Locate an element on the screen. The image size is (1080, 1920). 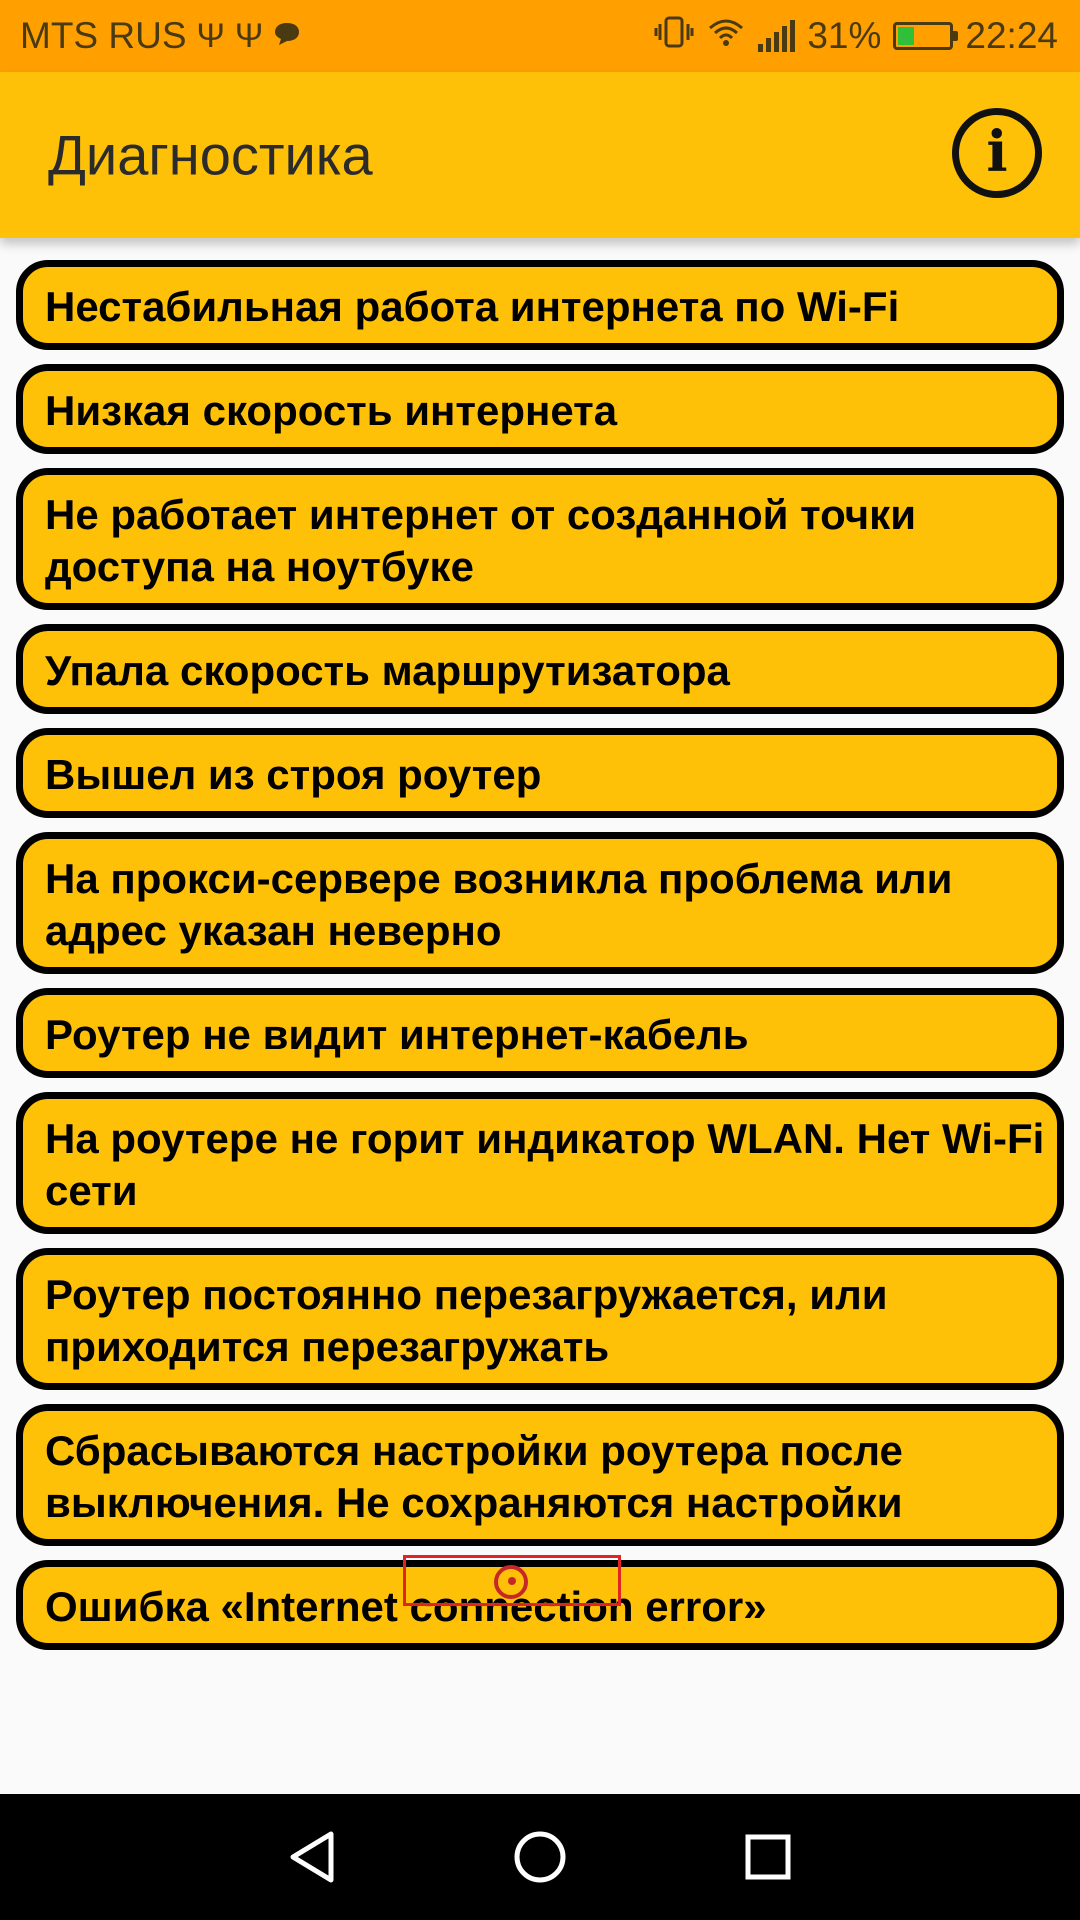
touch-indicator is located at coordinates (511, 1582).